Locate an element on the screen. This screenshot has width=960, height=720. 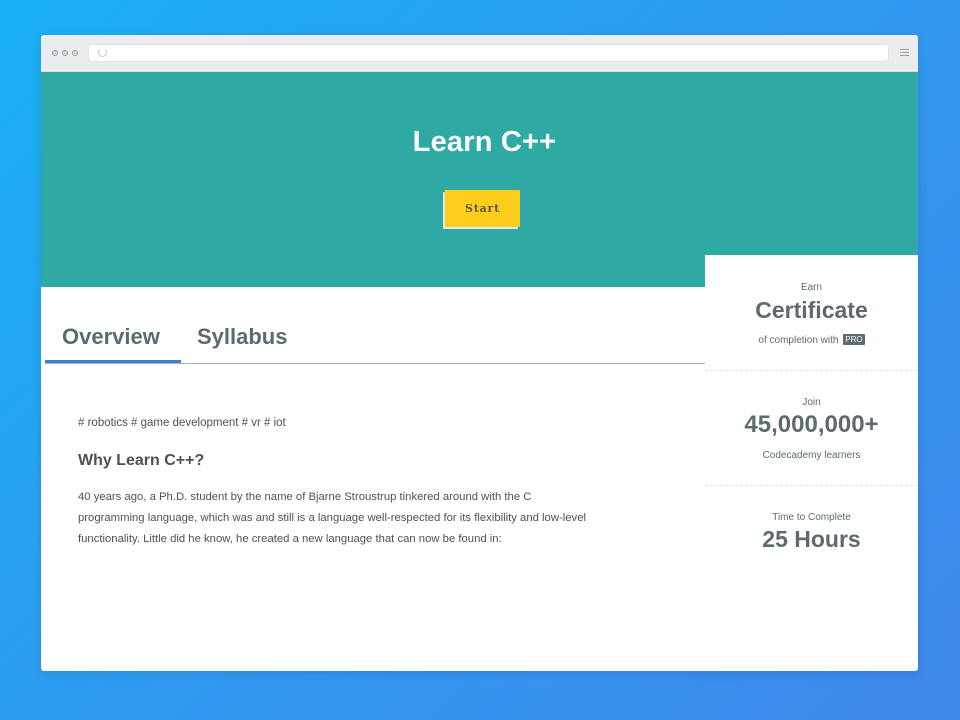
learners-stat: Join 45,000,000+ Codecademy learners is located at coordinates (811, 428).